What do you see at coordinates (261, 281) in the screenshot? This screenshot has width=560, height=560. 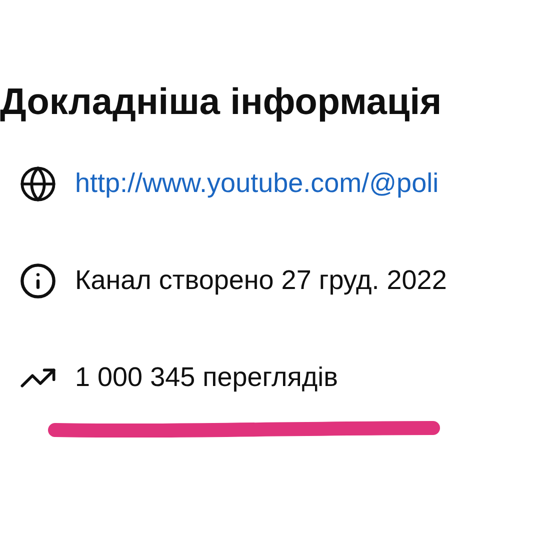 I see `info-text: Канал створено 27 груд. 2022` at bounding box center [261, 281].